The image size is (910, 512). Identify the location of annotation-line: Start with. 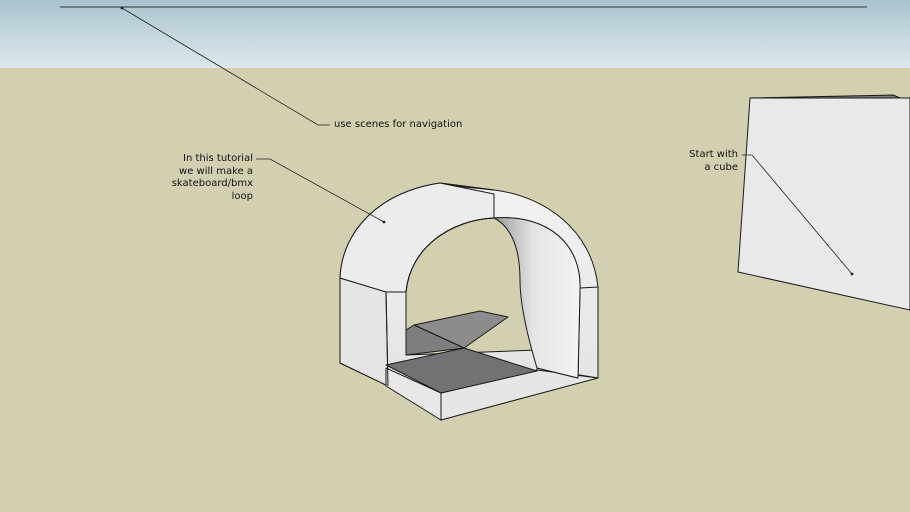
(713, 154).